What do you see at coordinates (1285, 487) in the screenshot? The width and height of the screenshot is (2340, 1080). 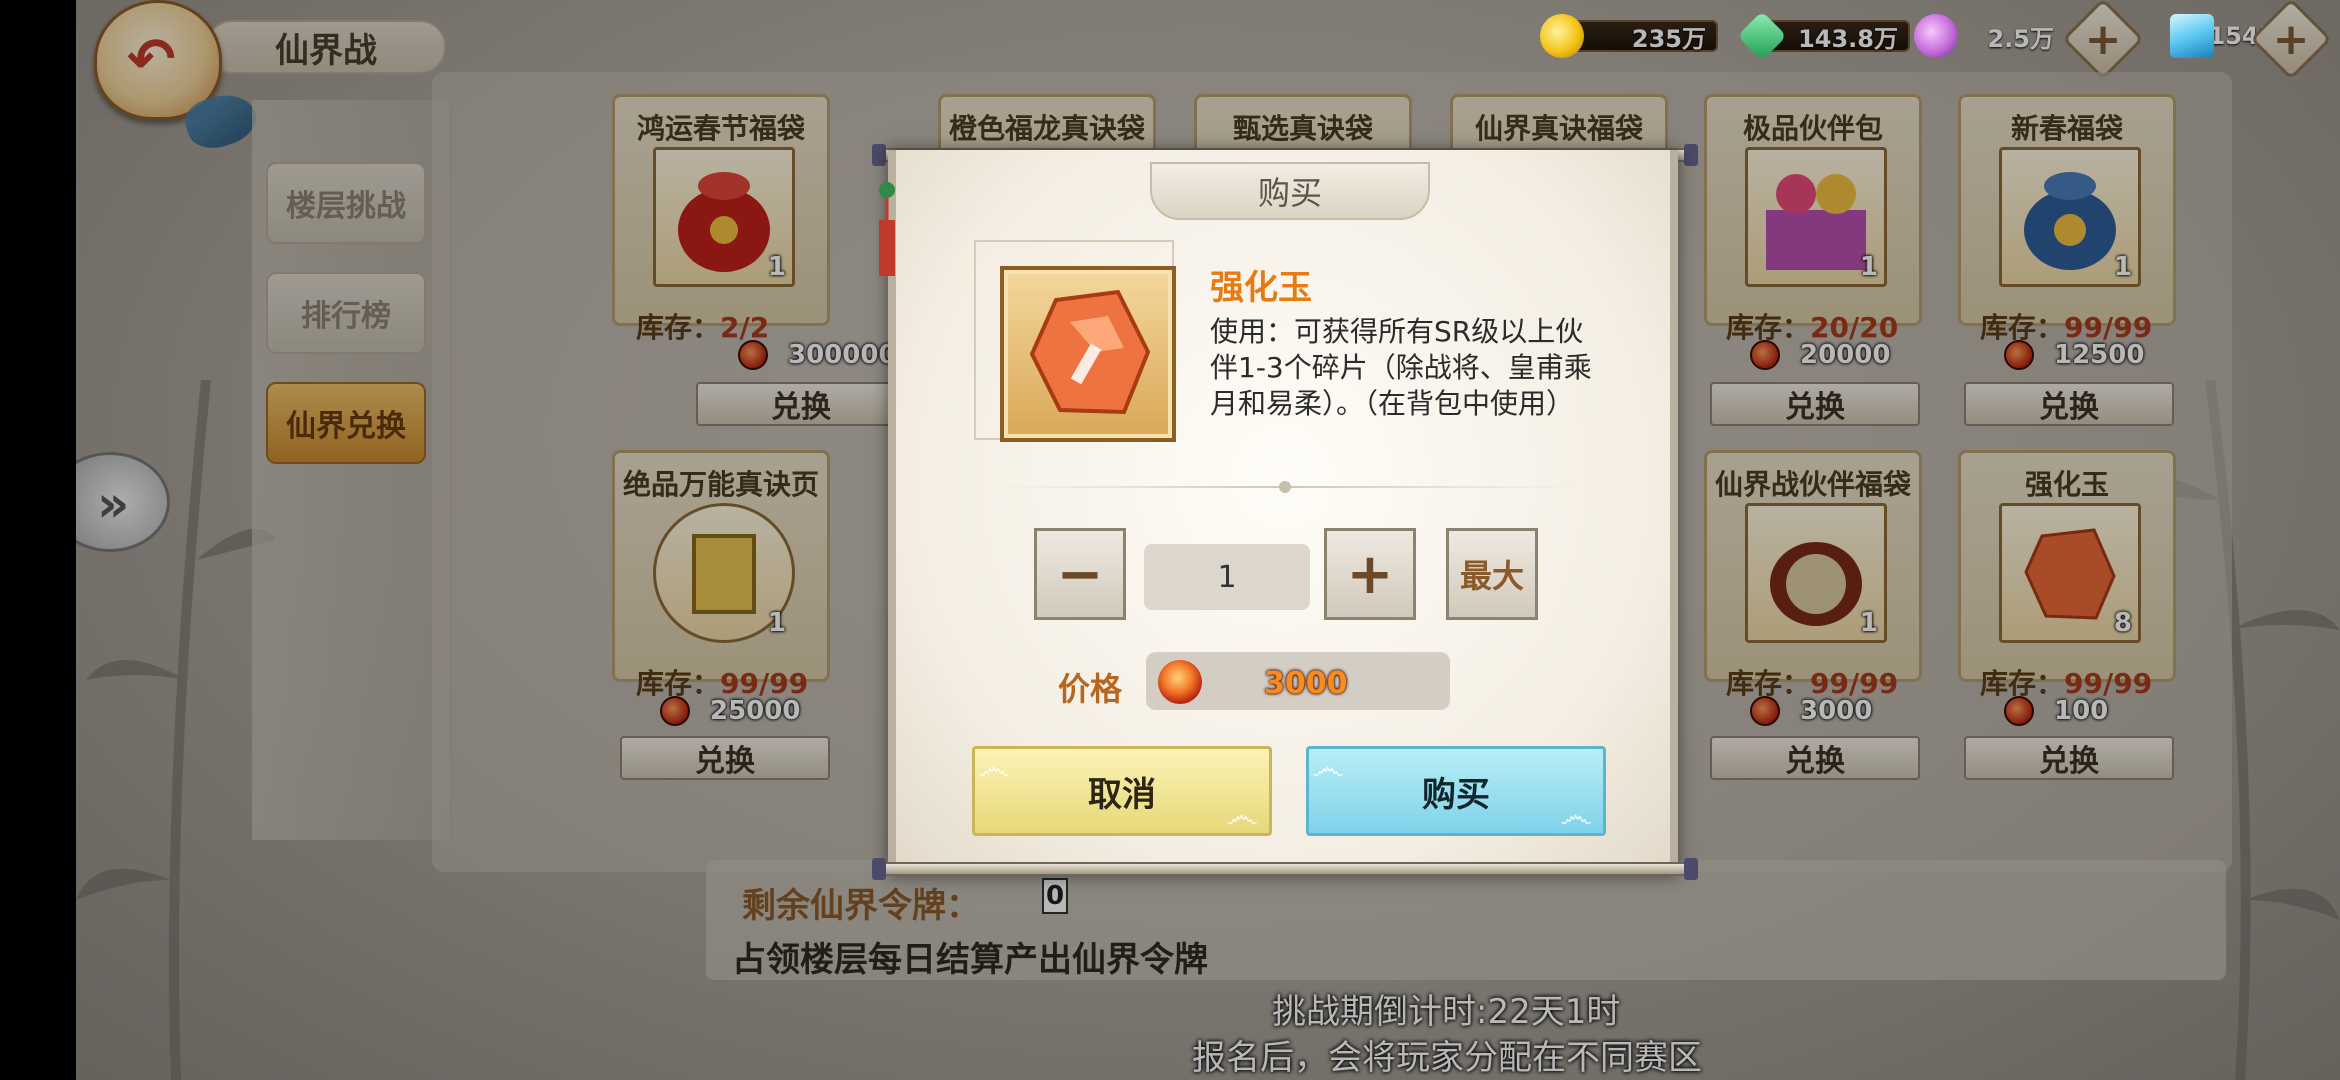 I see `divider-dot` at bounding box center [1285, 487].